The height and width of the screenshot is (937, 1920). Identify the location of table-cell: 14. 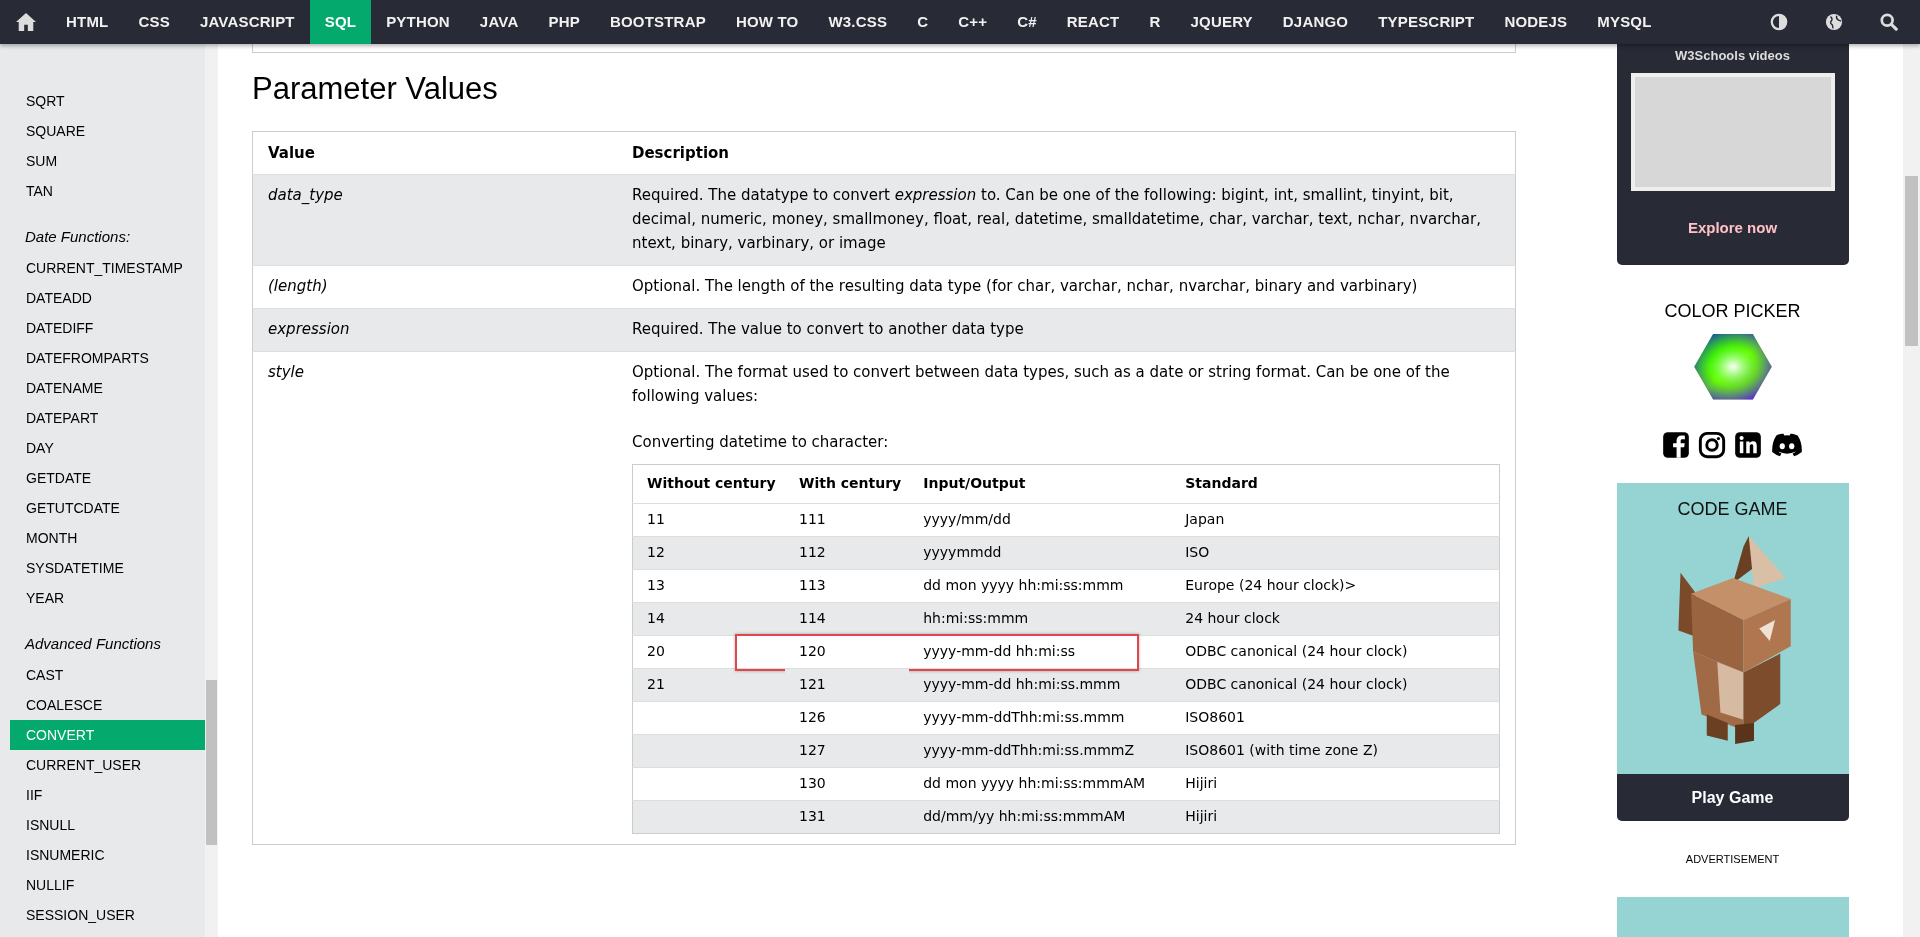
(656, 618).